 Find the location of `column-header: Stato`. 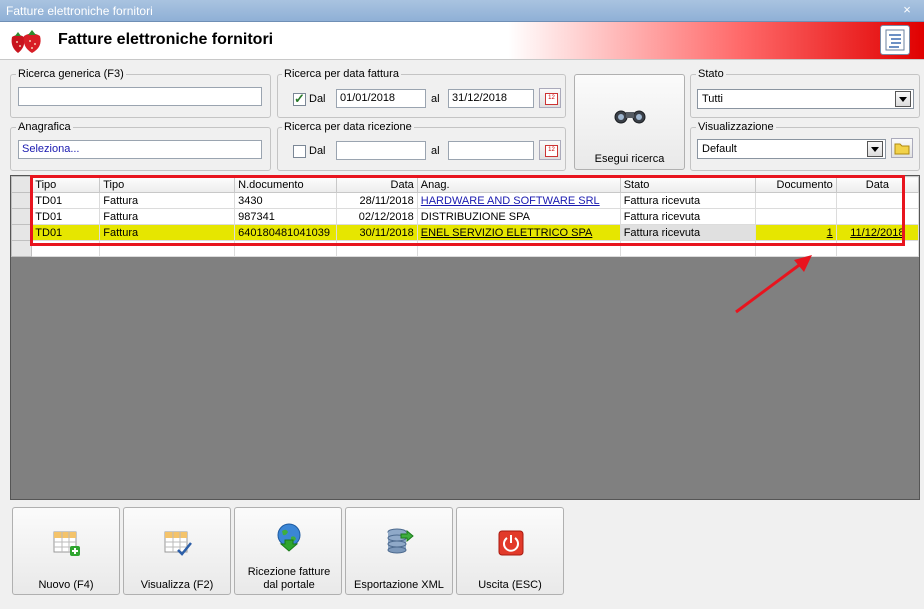

column-header: Stato is located at coordinates (687, 184).